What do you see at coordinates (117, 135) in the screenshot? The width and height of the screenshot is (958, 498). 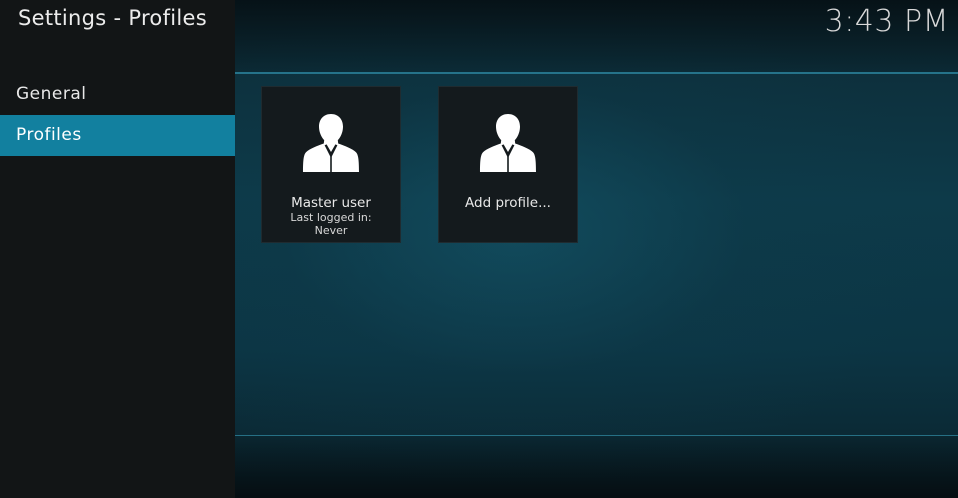 I see `sidebar-item-profiles: Profiles` at bounding box center [117, 135].